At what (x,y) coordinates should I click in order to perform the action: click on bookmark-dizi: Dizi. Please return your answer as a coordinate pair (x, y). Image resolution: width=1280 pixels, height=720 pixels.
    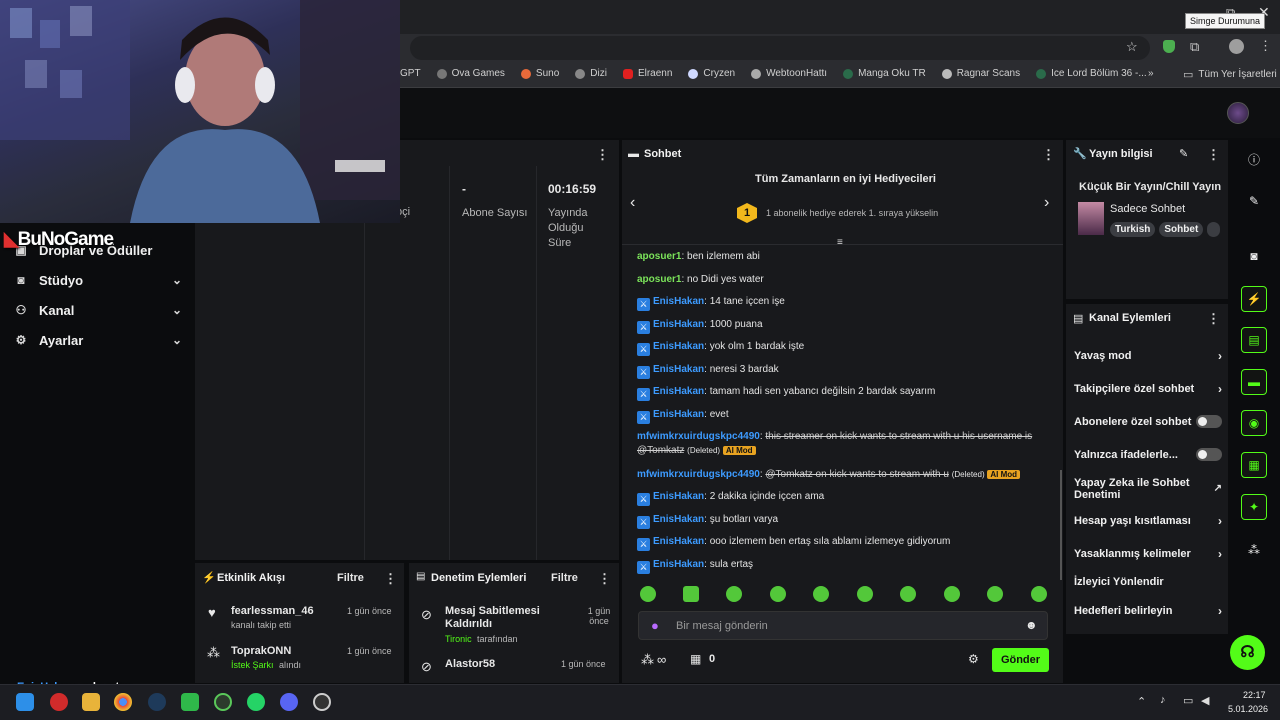
    Looking at the image, I should click on (591, 73).